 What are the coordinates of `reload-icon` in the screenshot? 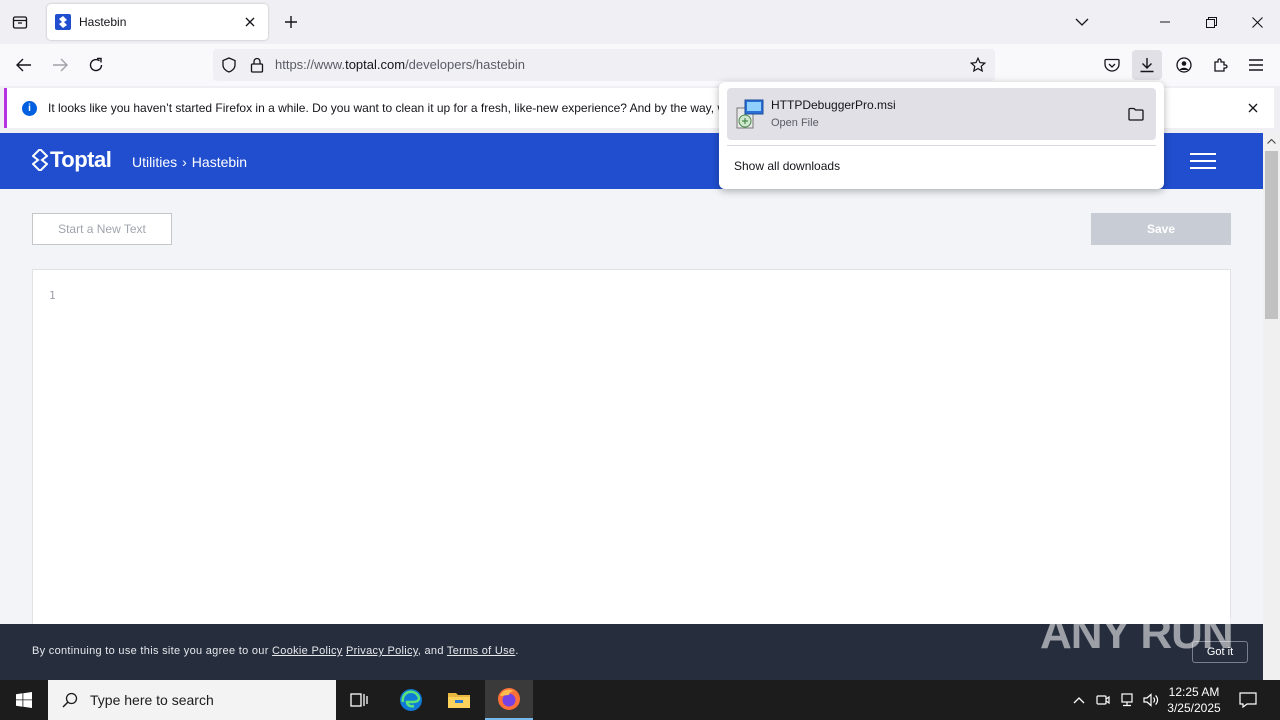 It's located at (96, 64).